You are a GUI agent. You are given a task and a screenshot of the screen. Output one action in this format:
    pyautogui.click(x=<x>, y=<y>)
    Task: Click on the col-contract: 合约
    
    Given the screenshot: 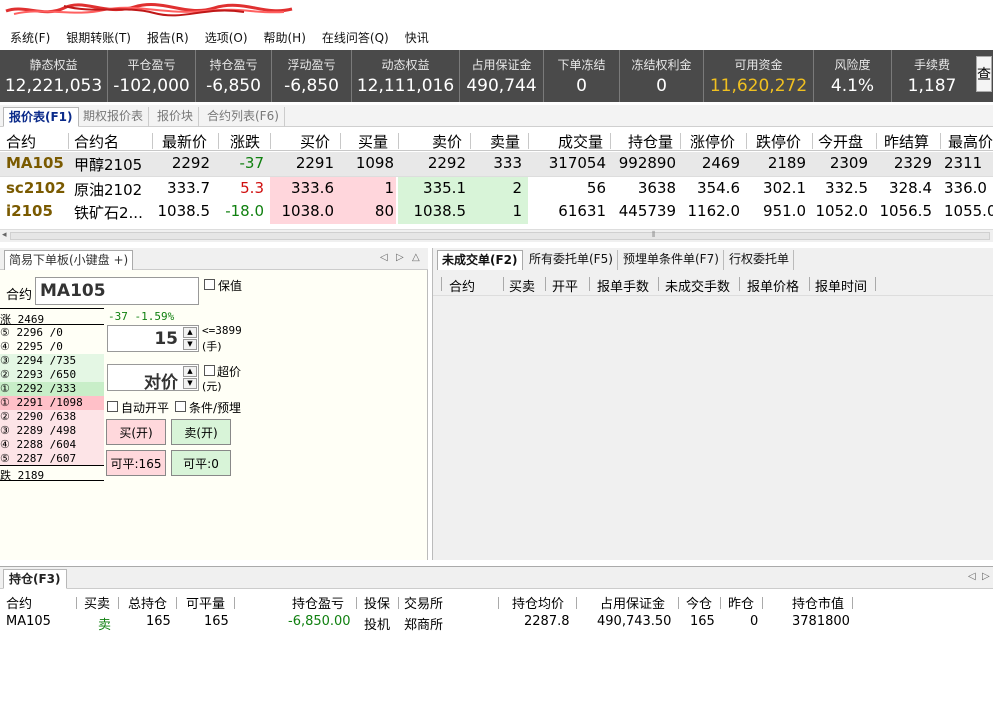 What is the action you would take?
    pyautogui.click(x=21, y=141)
    